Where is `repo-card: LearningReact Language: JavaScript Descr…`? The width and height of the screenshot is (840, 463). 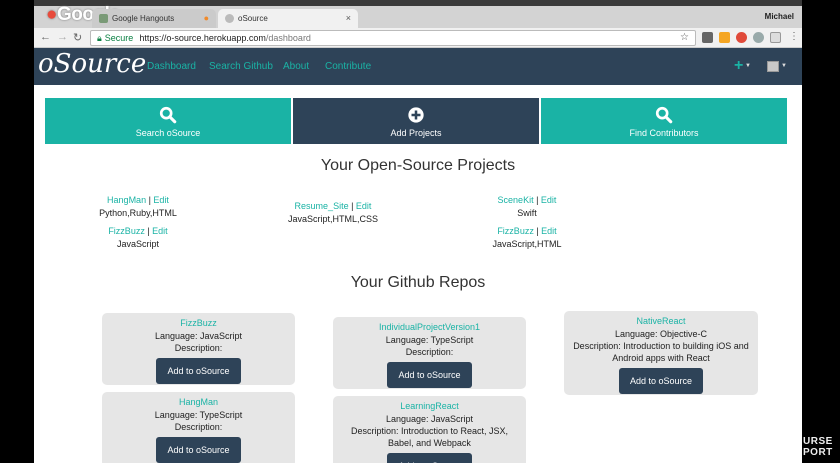 repo-card: LearningReact Language: JavaScript Descr… is located at coordinates (429, 429).